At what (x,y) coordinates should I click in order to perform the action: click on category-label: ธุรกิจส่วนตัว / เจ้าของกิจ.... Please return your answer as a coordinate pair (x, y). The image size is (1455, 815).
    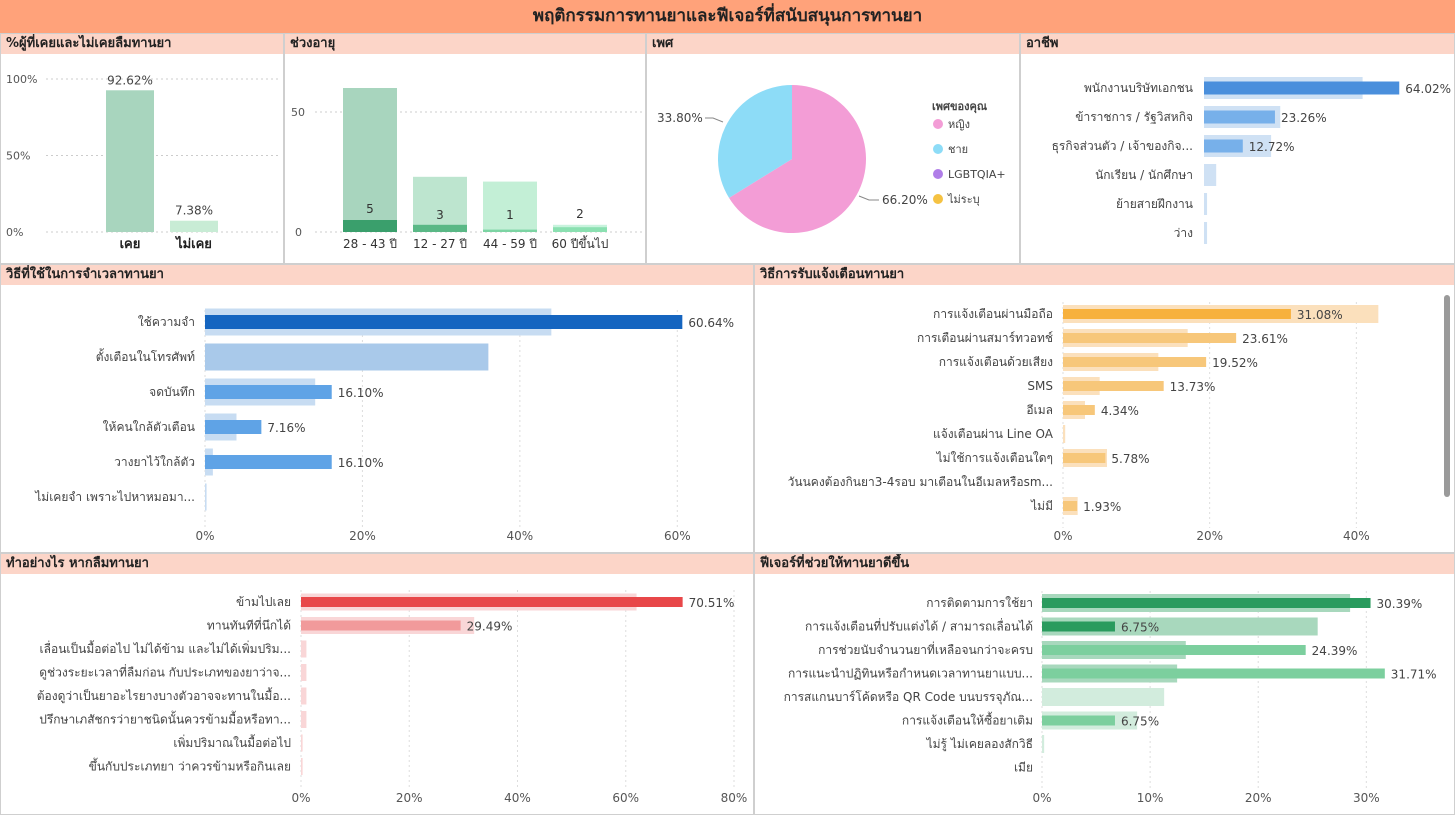
    Looking at the image, I should click on (1122, 146).